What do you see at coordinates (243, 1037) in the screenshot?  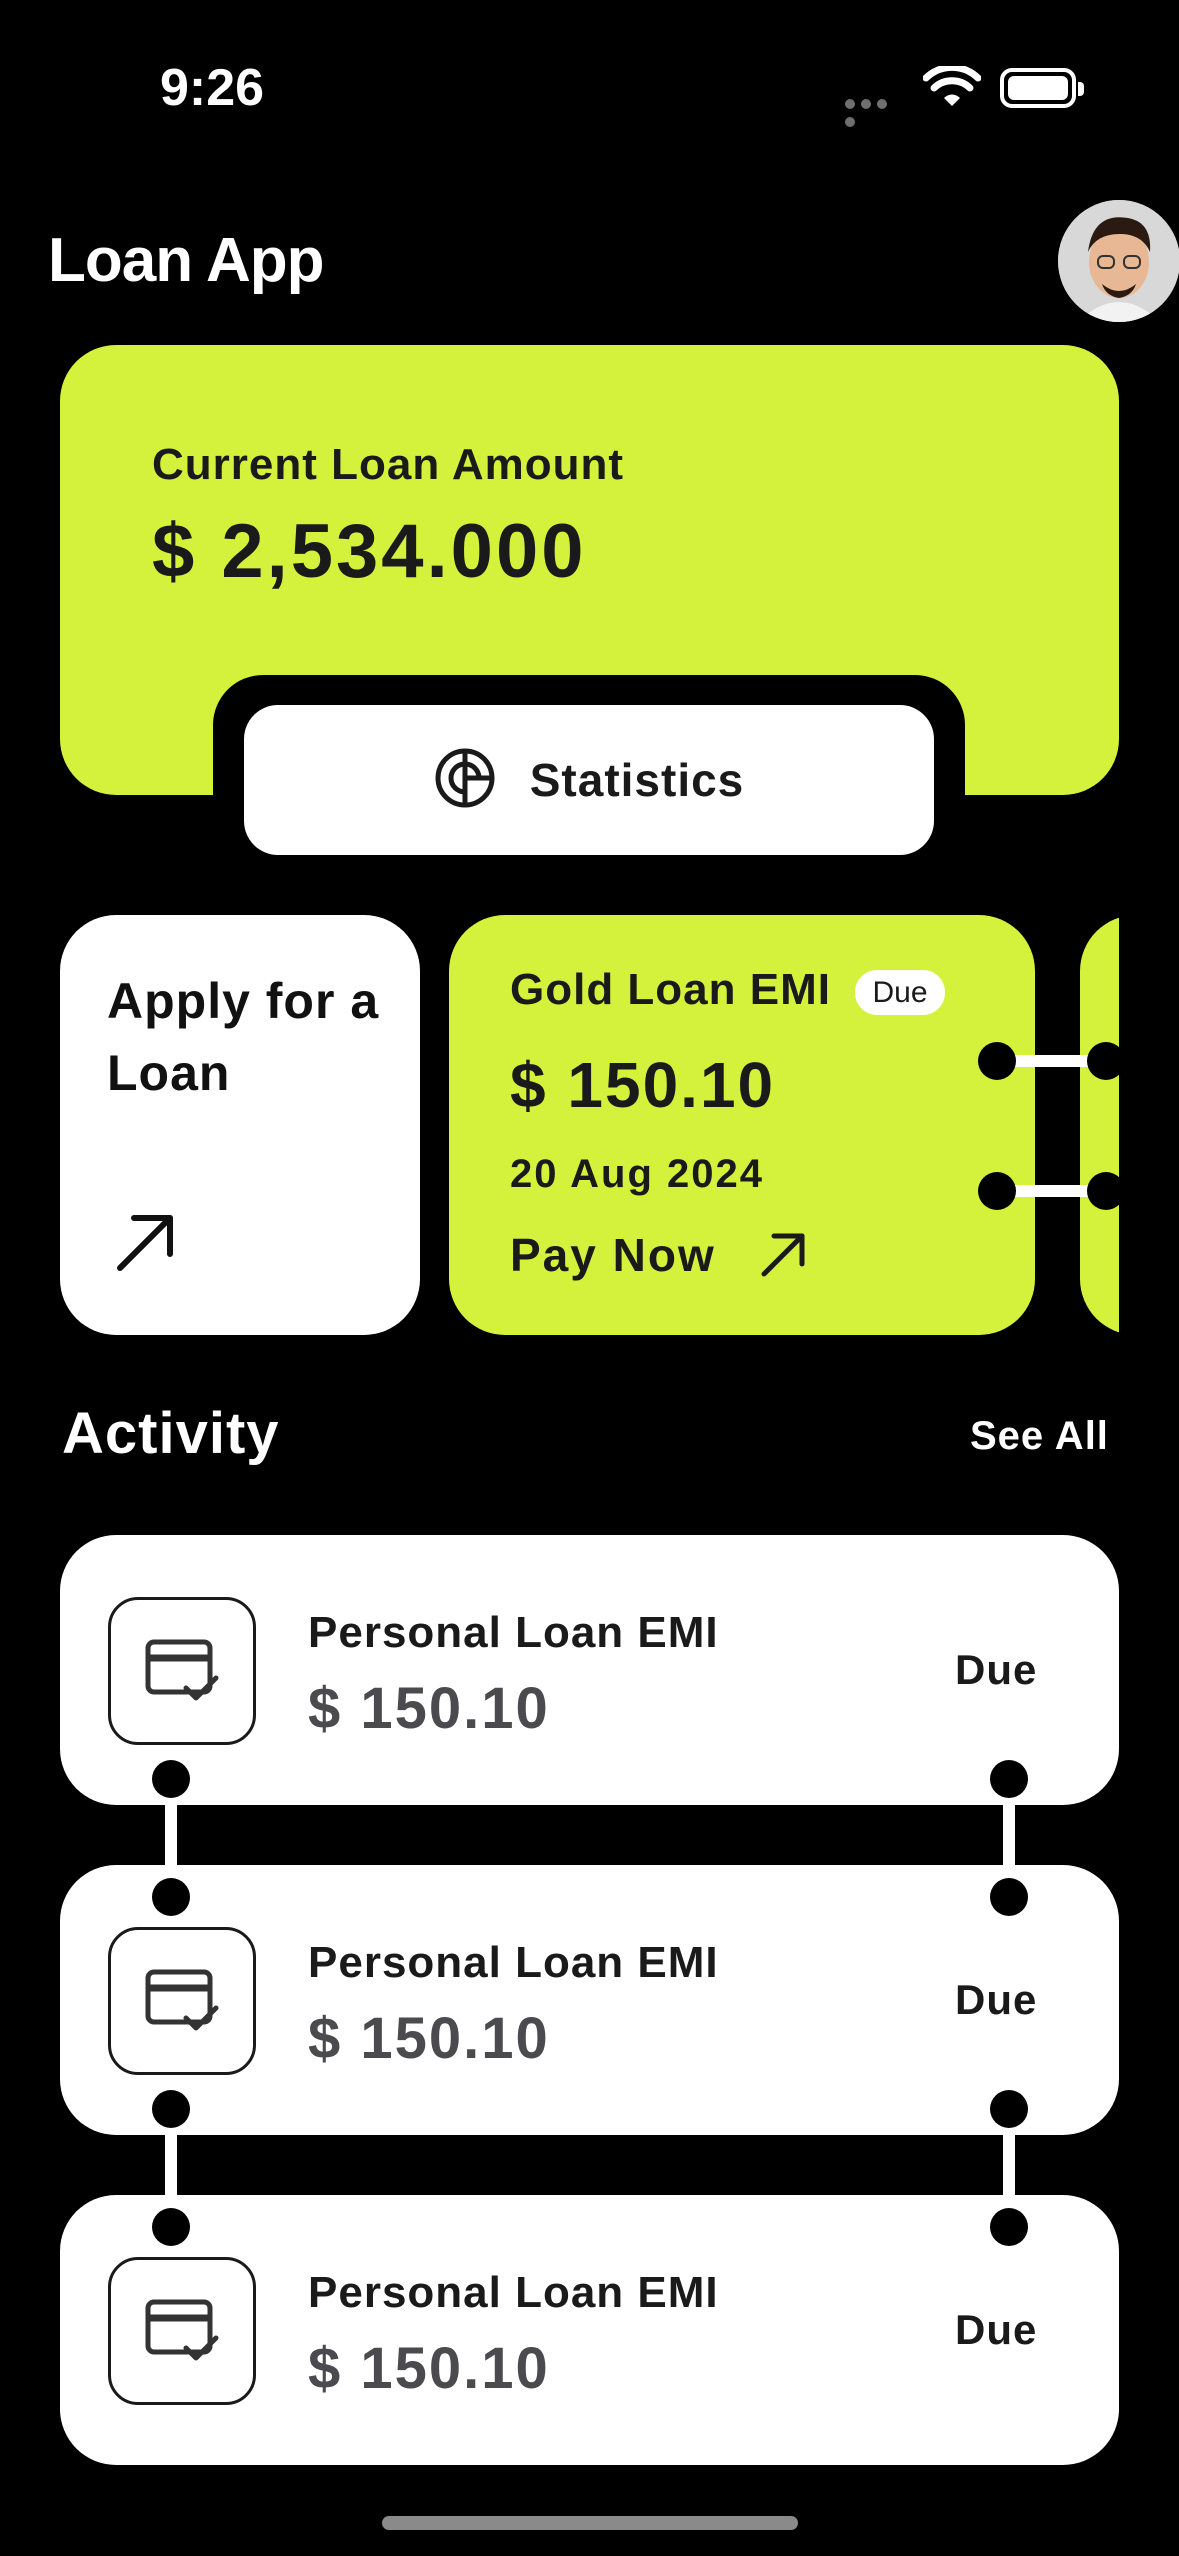 I see `apply-loan-label: Apply for a Loan` at bounding box center [243, 1037].